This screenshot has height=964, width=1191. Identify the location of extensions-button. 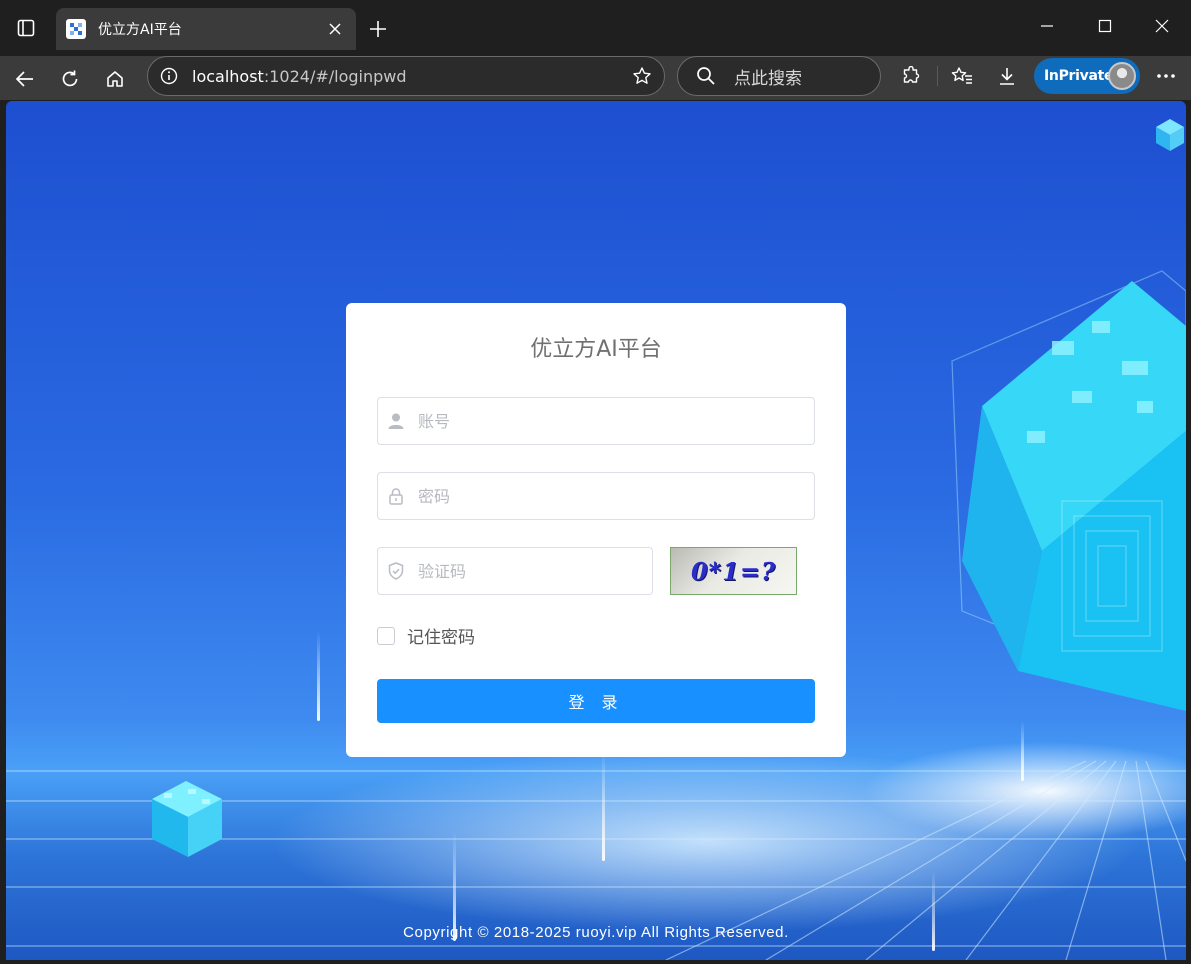
(911, 76).